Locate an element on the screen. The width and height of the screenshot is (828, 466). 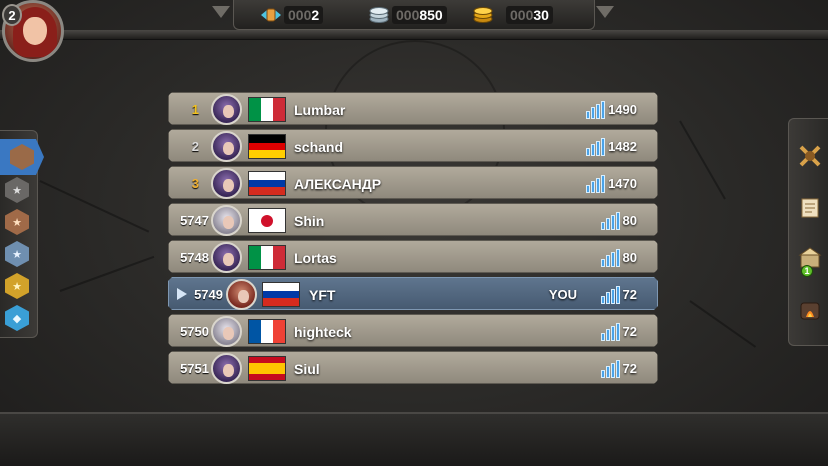
leaderboard-row: 1 Lumbar 1490 is located at coordinates (413, 108).